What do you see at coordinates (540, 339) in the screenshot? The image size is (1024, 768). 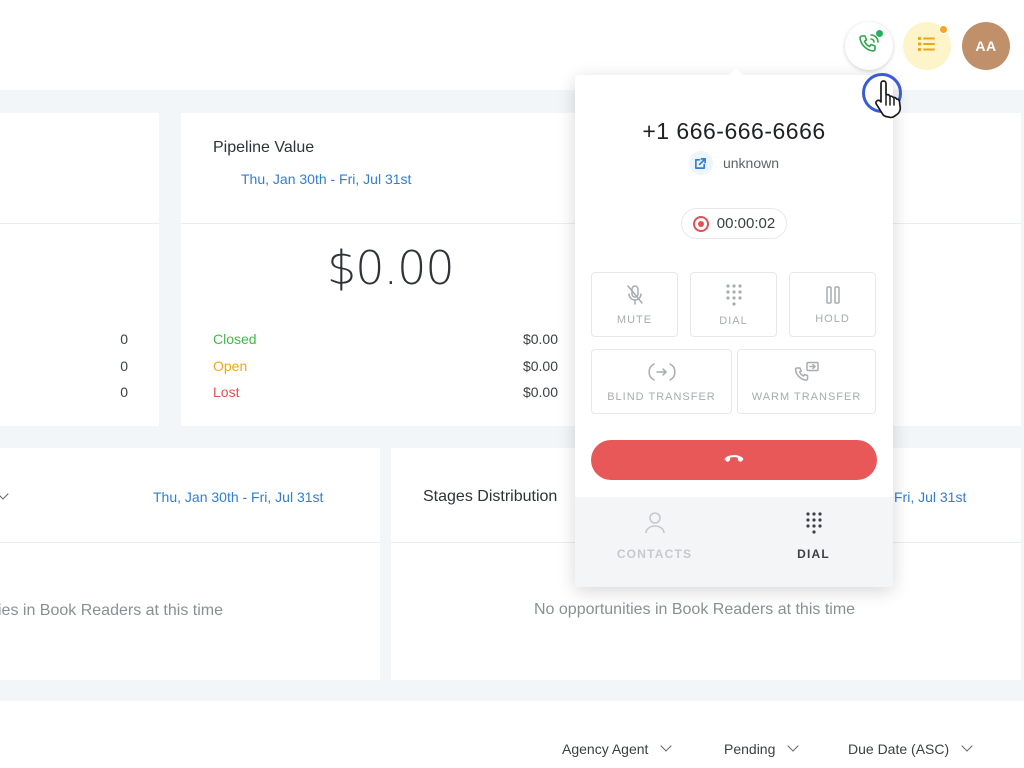 I see `status-value-closed: $0.00` at bounding box center [540, 339].